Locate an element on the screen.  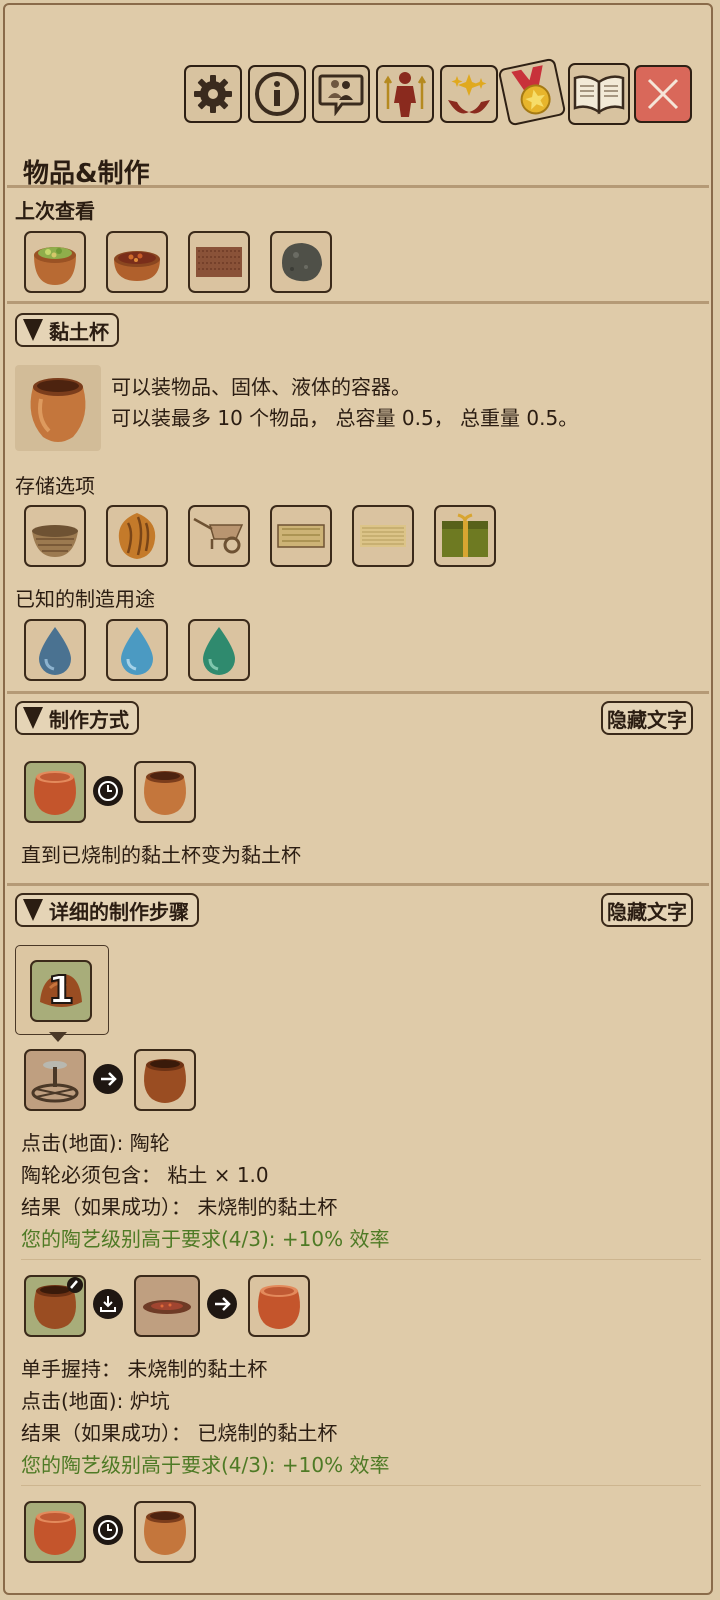
step1-efficiency: 您的陶艺级别高于要求(4/3): +10% 效率 is located at coordinates (205, 1239).